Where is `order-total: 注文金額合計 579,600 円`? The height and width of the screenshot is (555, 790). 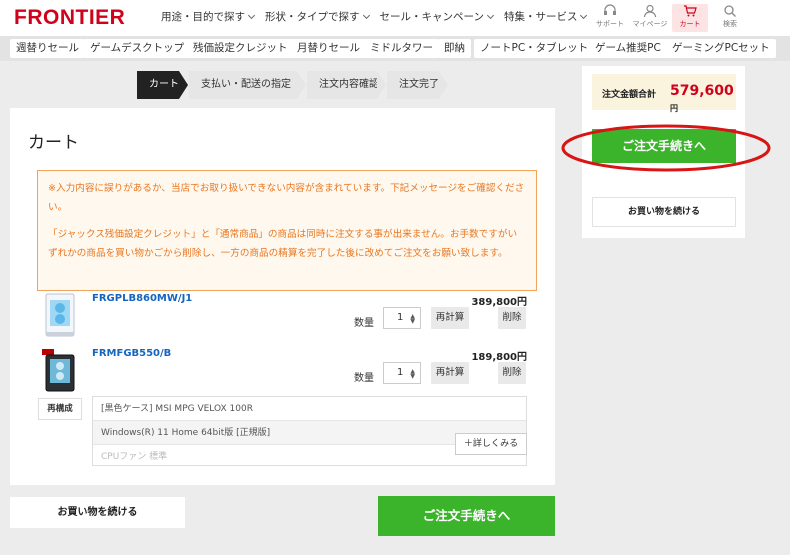
order-total: 注文金額合計 579,600 円 is located at coordinates (664, 93).